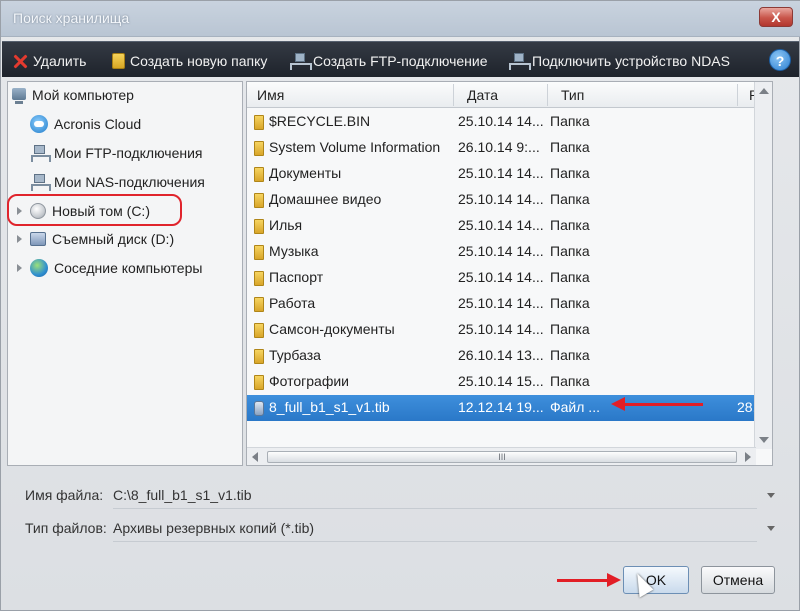 The image size is (800, 611). Describe the element at coordinates (509, 252) in the screenshot. I see `file-row: Музыка 25.10.14 14... Папка` at that location.